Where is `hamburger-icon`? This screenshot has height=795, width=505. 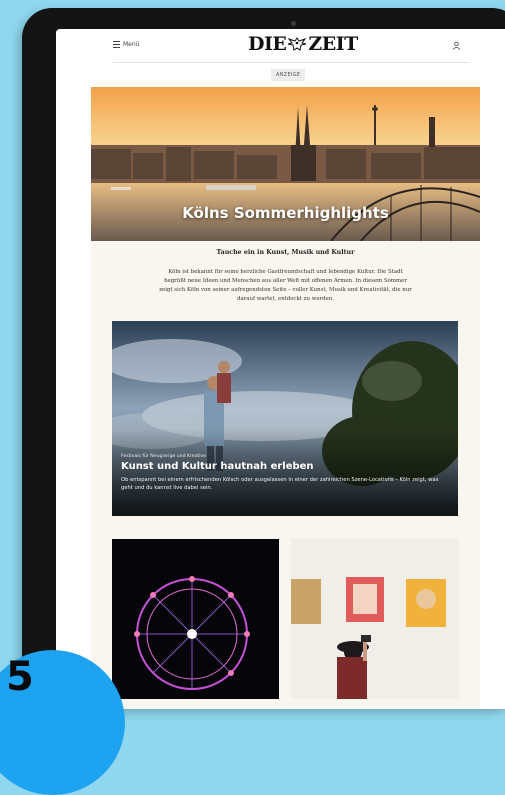 hamburger-icon is located at coordinates (116, 44).